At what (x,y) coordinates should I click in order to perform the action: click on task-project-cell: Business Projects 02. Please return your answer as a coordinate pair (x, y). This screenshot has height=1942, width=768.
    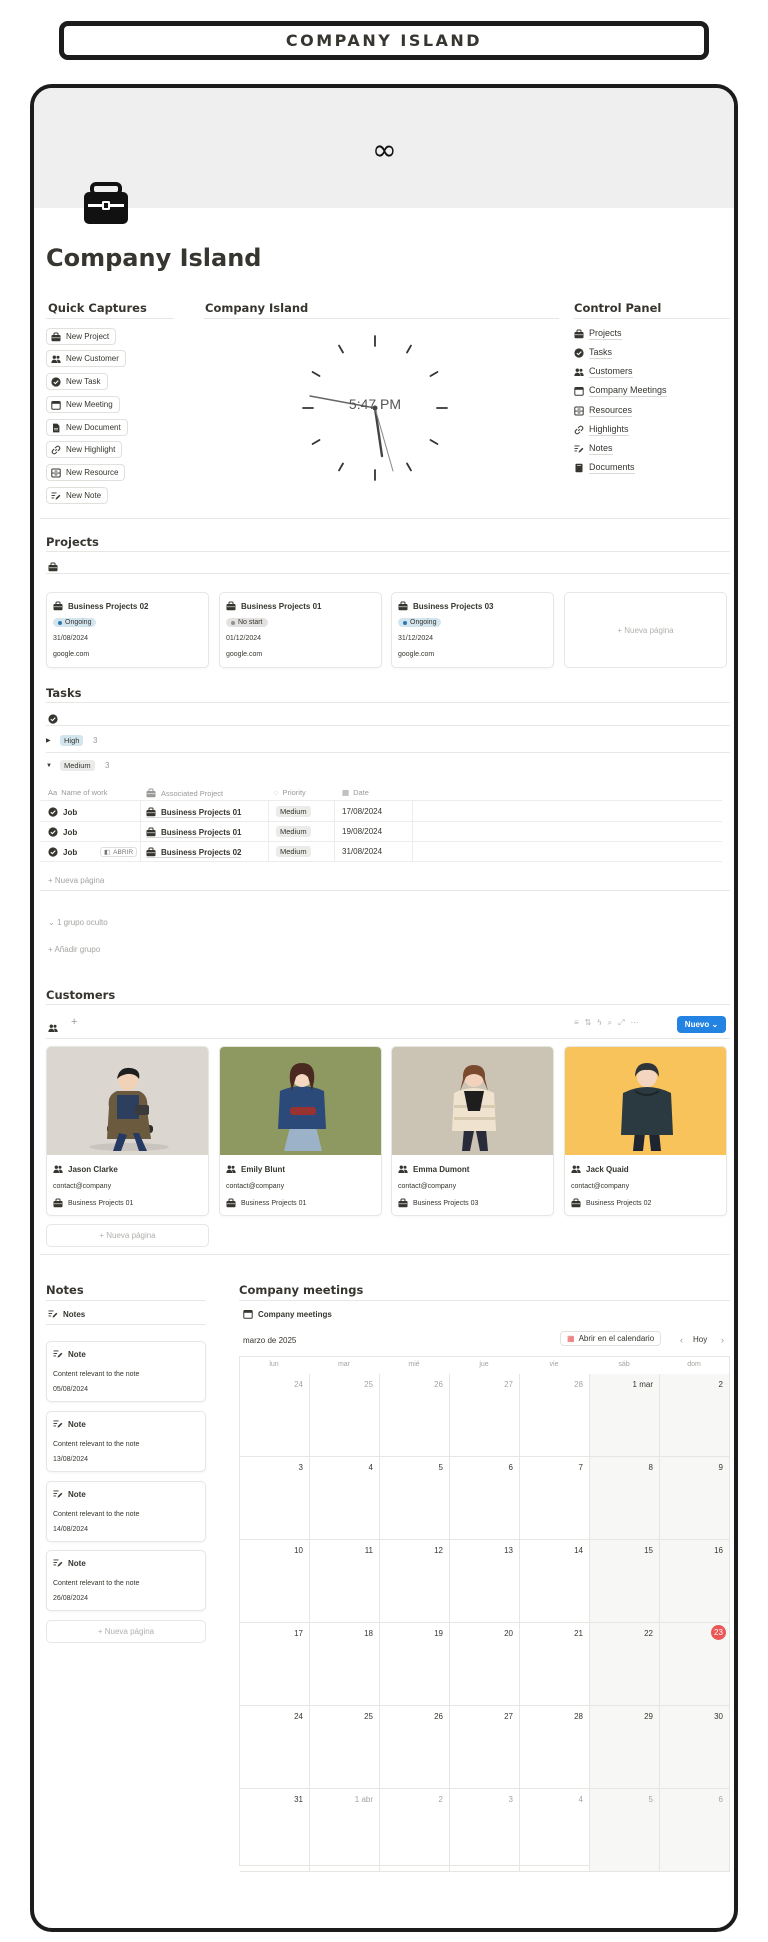
    Looking at the image, I should click on (194, 852).